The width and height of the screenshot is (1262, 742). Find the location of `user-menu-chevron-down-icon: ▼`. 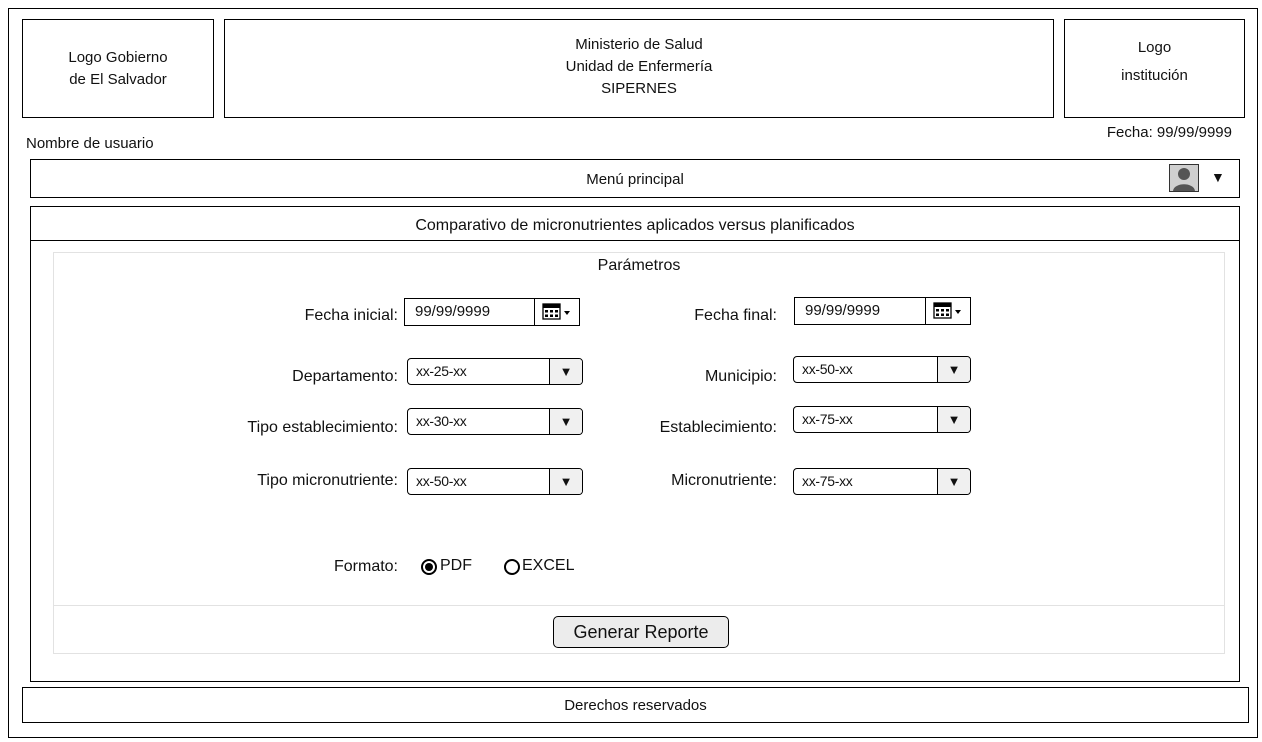

user-menu-chevron-down-icon: ▼ is located at coordinates (1218, 177).